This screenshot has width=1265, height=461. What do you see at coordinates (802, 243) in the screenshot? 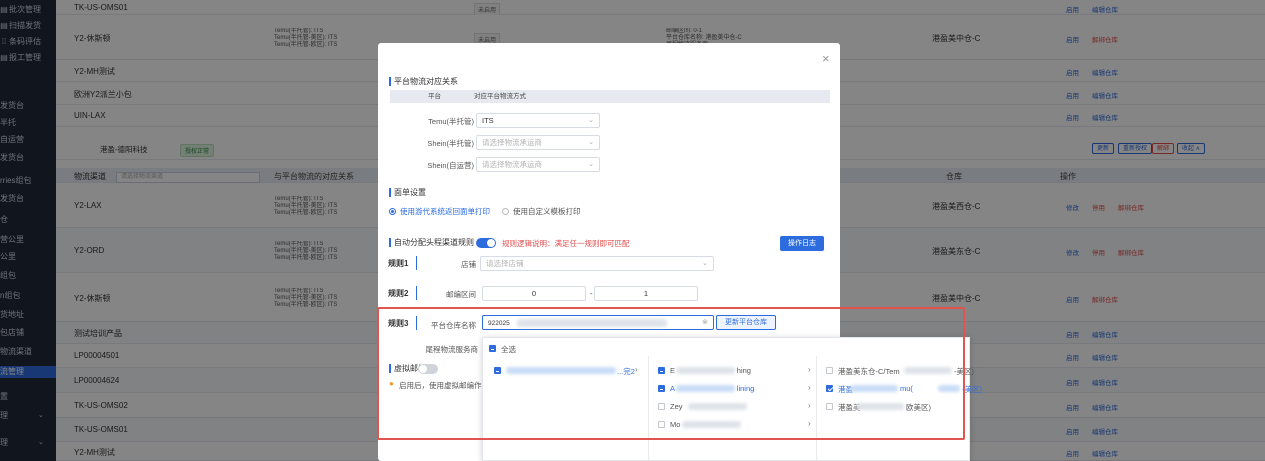
I see `operation-log-button: 操作日志` at bounding box center [802, 243].